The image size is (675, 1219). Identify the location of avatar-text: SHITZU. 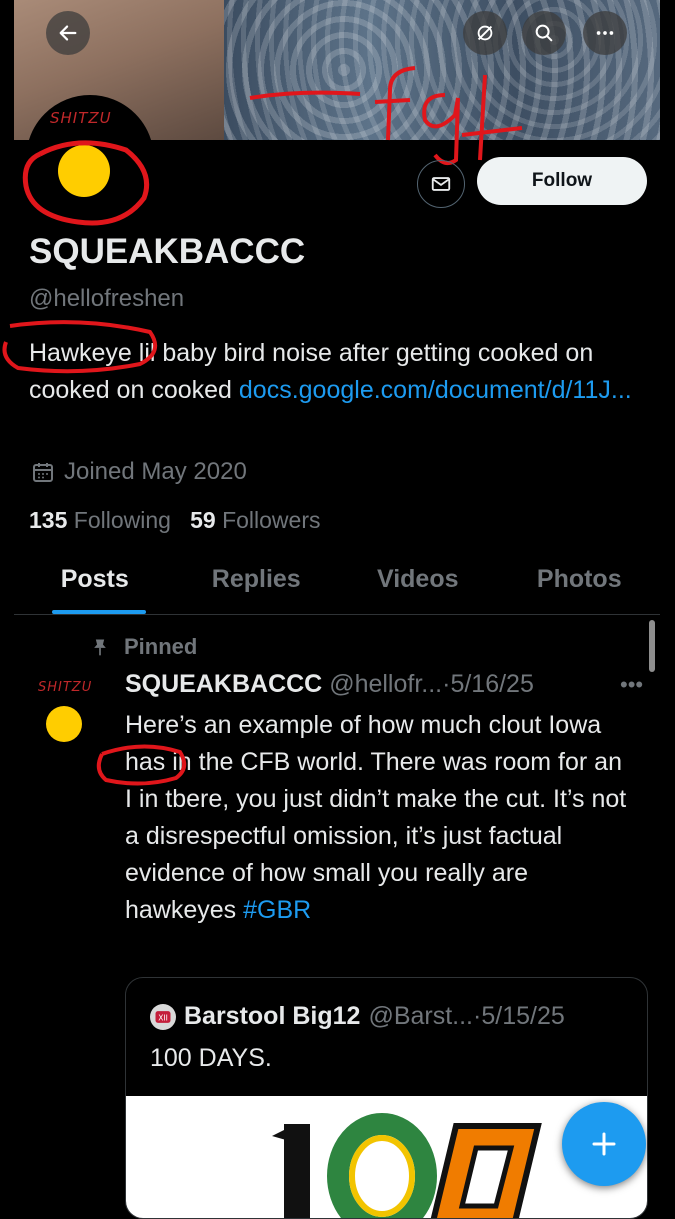
(81, 118).